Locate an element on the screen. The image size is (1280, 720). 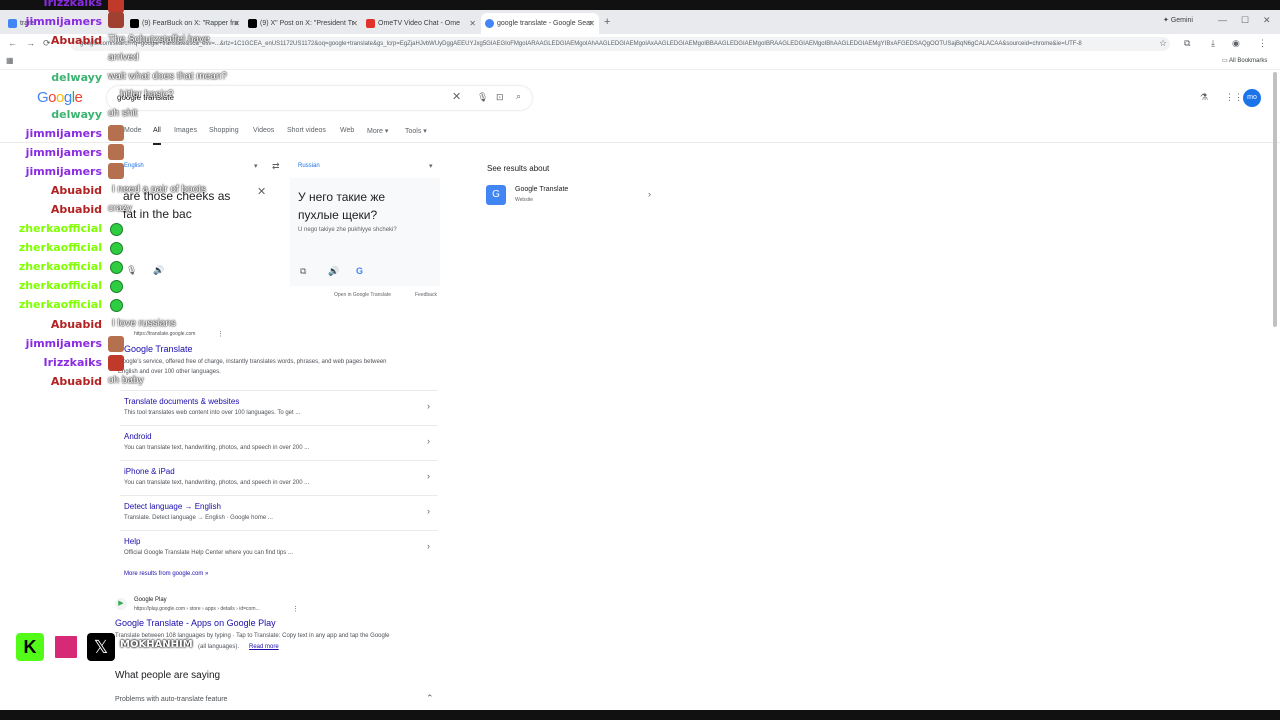
clear-icon: ✕ is located at coordinates (456, 97).